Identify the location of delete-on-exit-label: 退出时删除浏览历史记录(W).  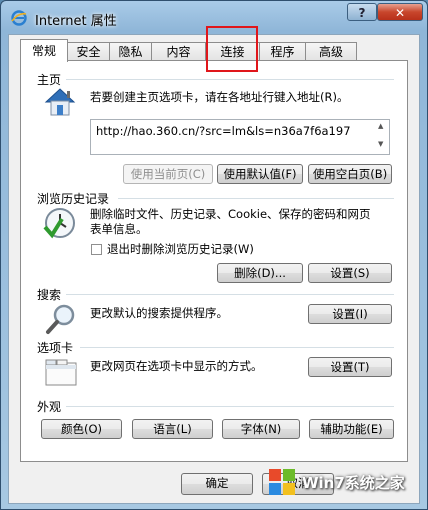
(180, 249).